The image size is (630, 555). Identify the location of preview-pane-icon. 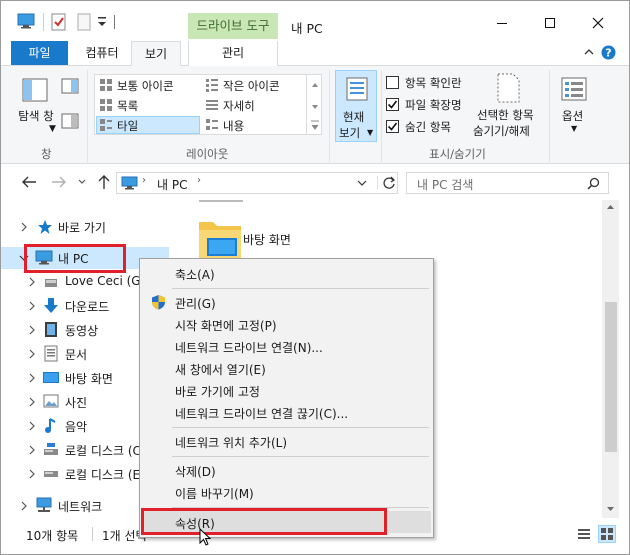
(70, 86).